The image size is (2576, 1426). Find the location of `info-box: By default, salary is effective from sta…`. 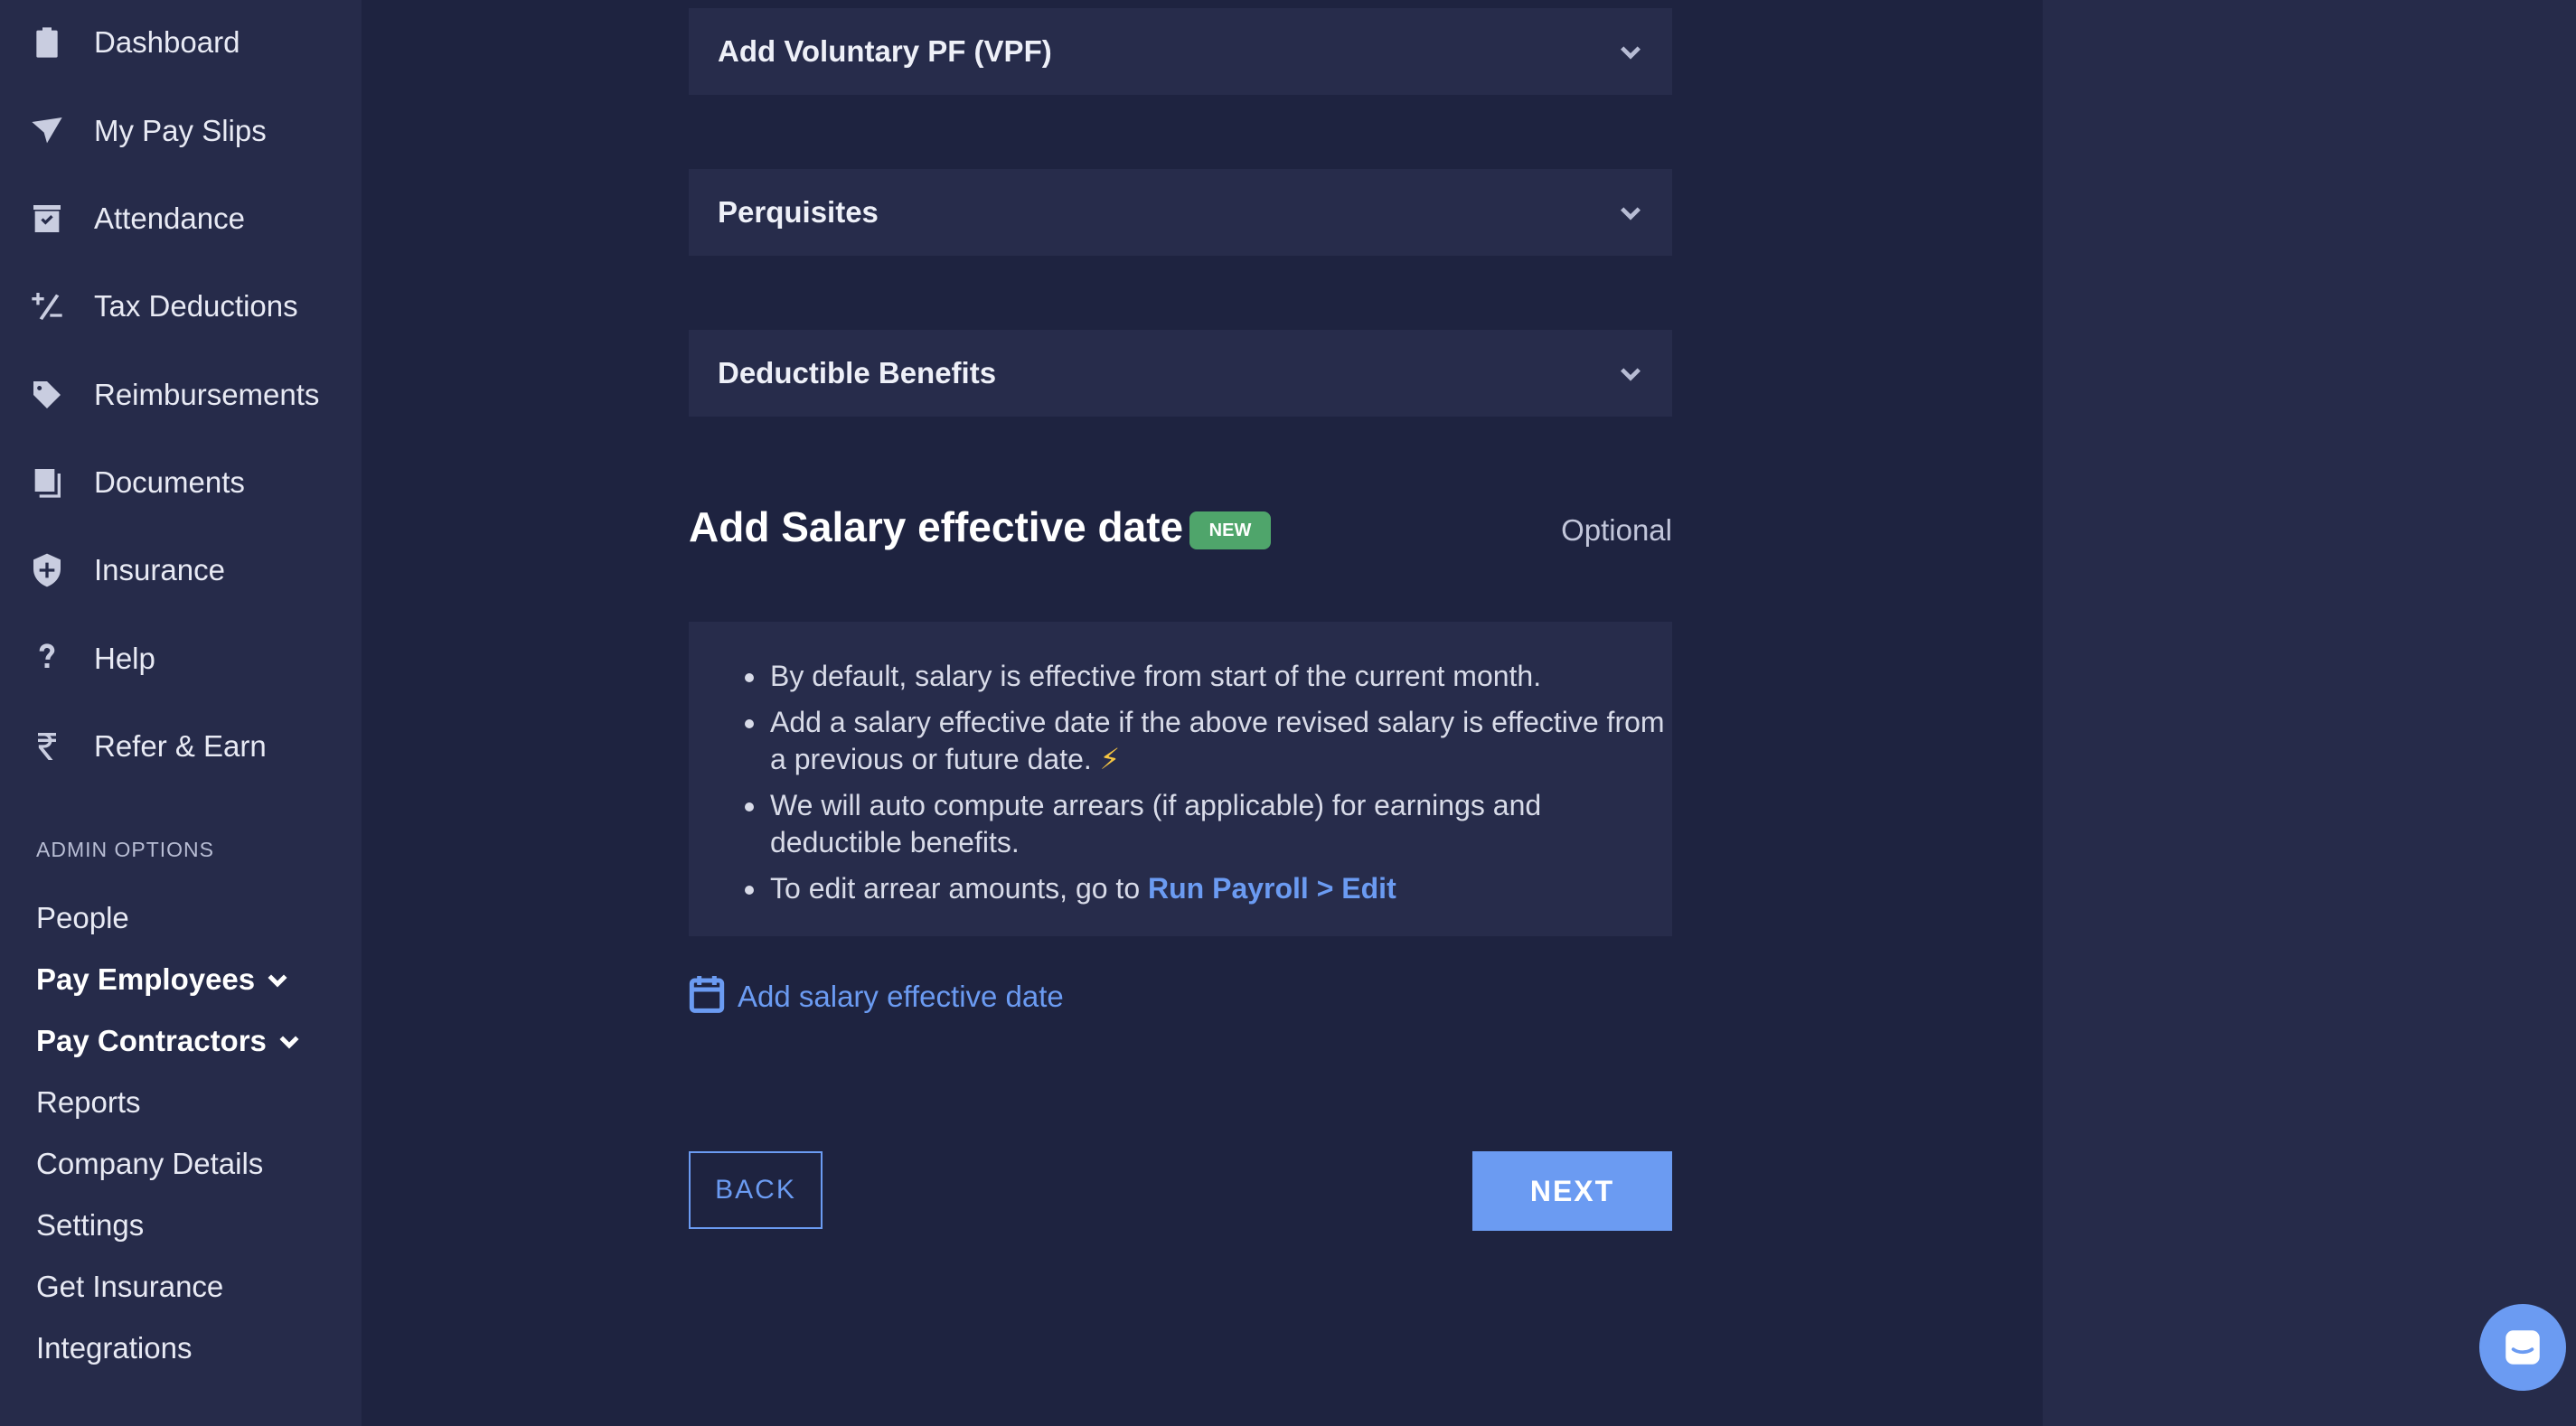

info-box: By default, salary is effective from sta… is located at coordinates (1180, 779).